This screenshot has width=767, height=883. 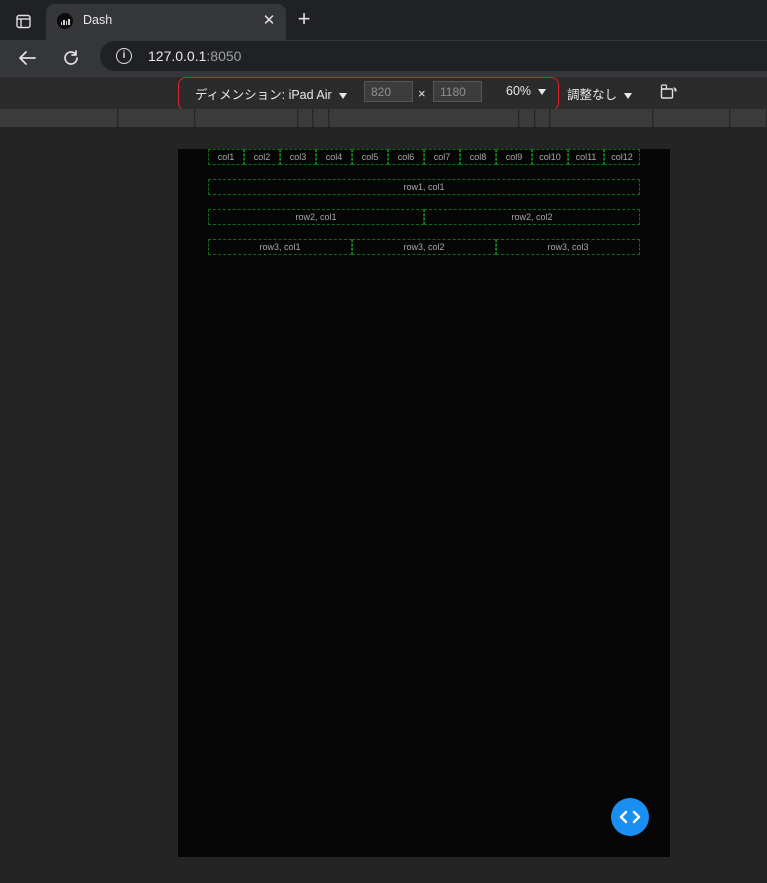 I want to click on grid-cell: col2, so click(x=262, y=157).